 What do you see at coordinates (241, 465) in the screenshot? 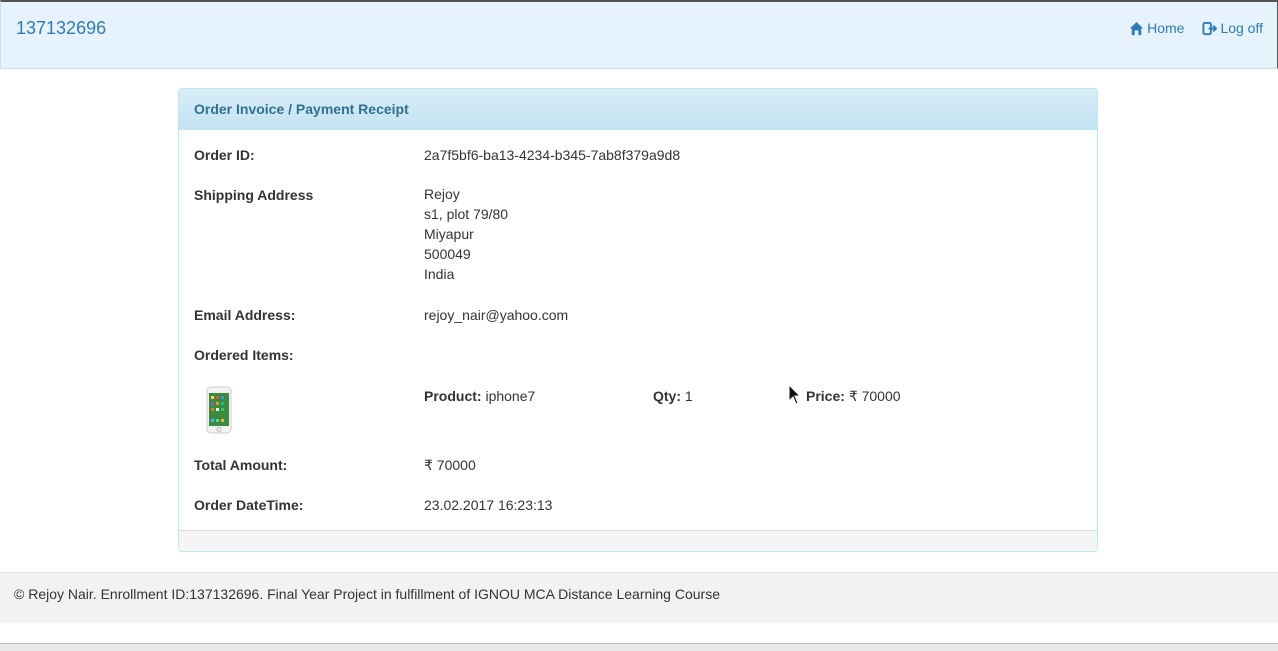
I see `total-label: Total Amount:` at bounding box center [241, 465].